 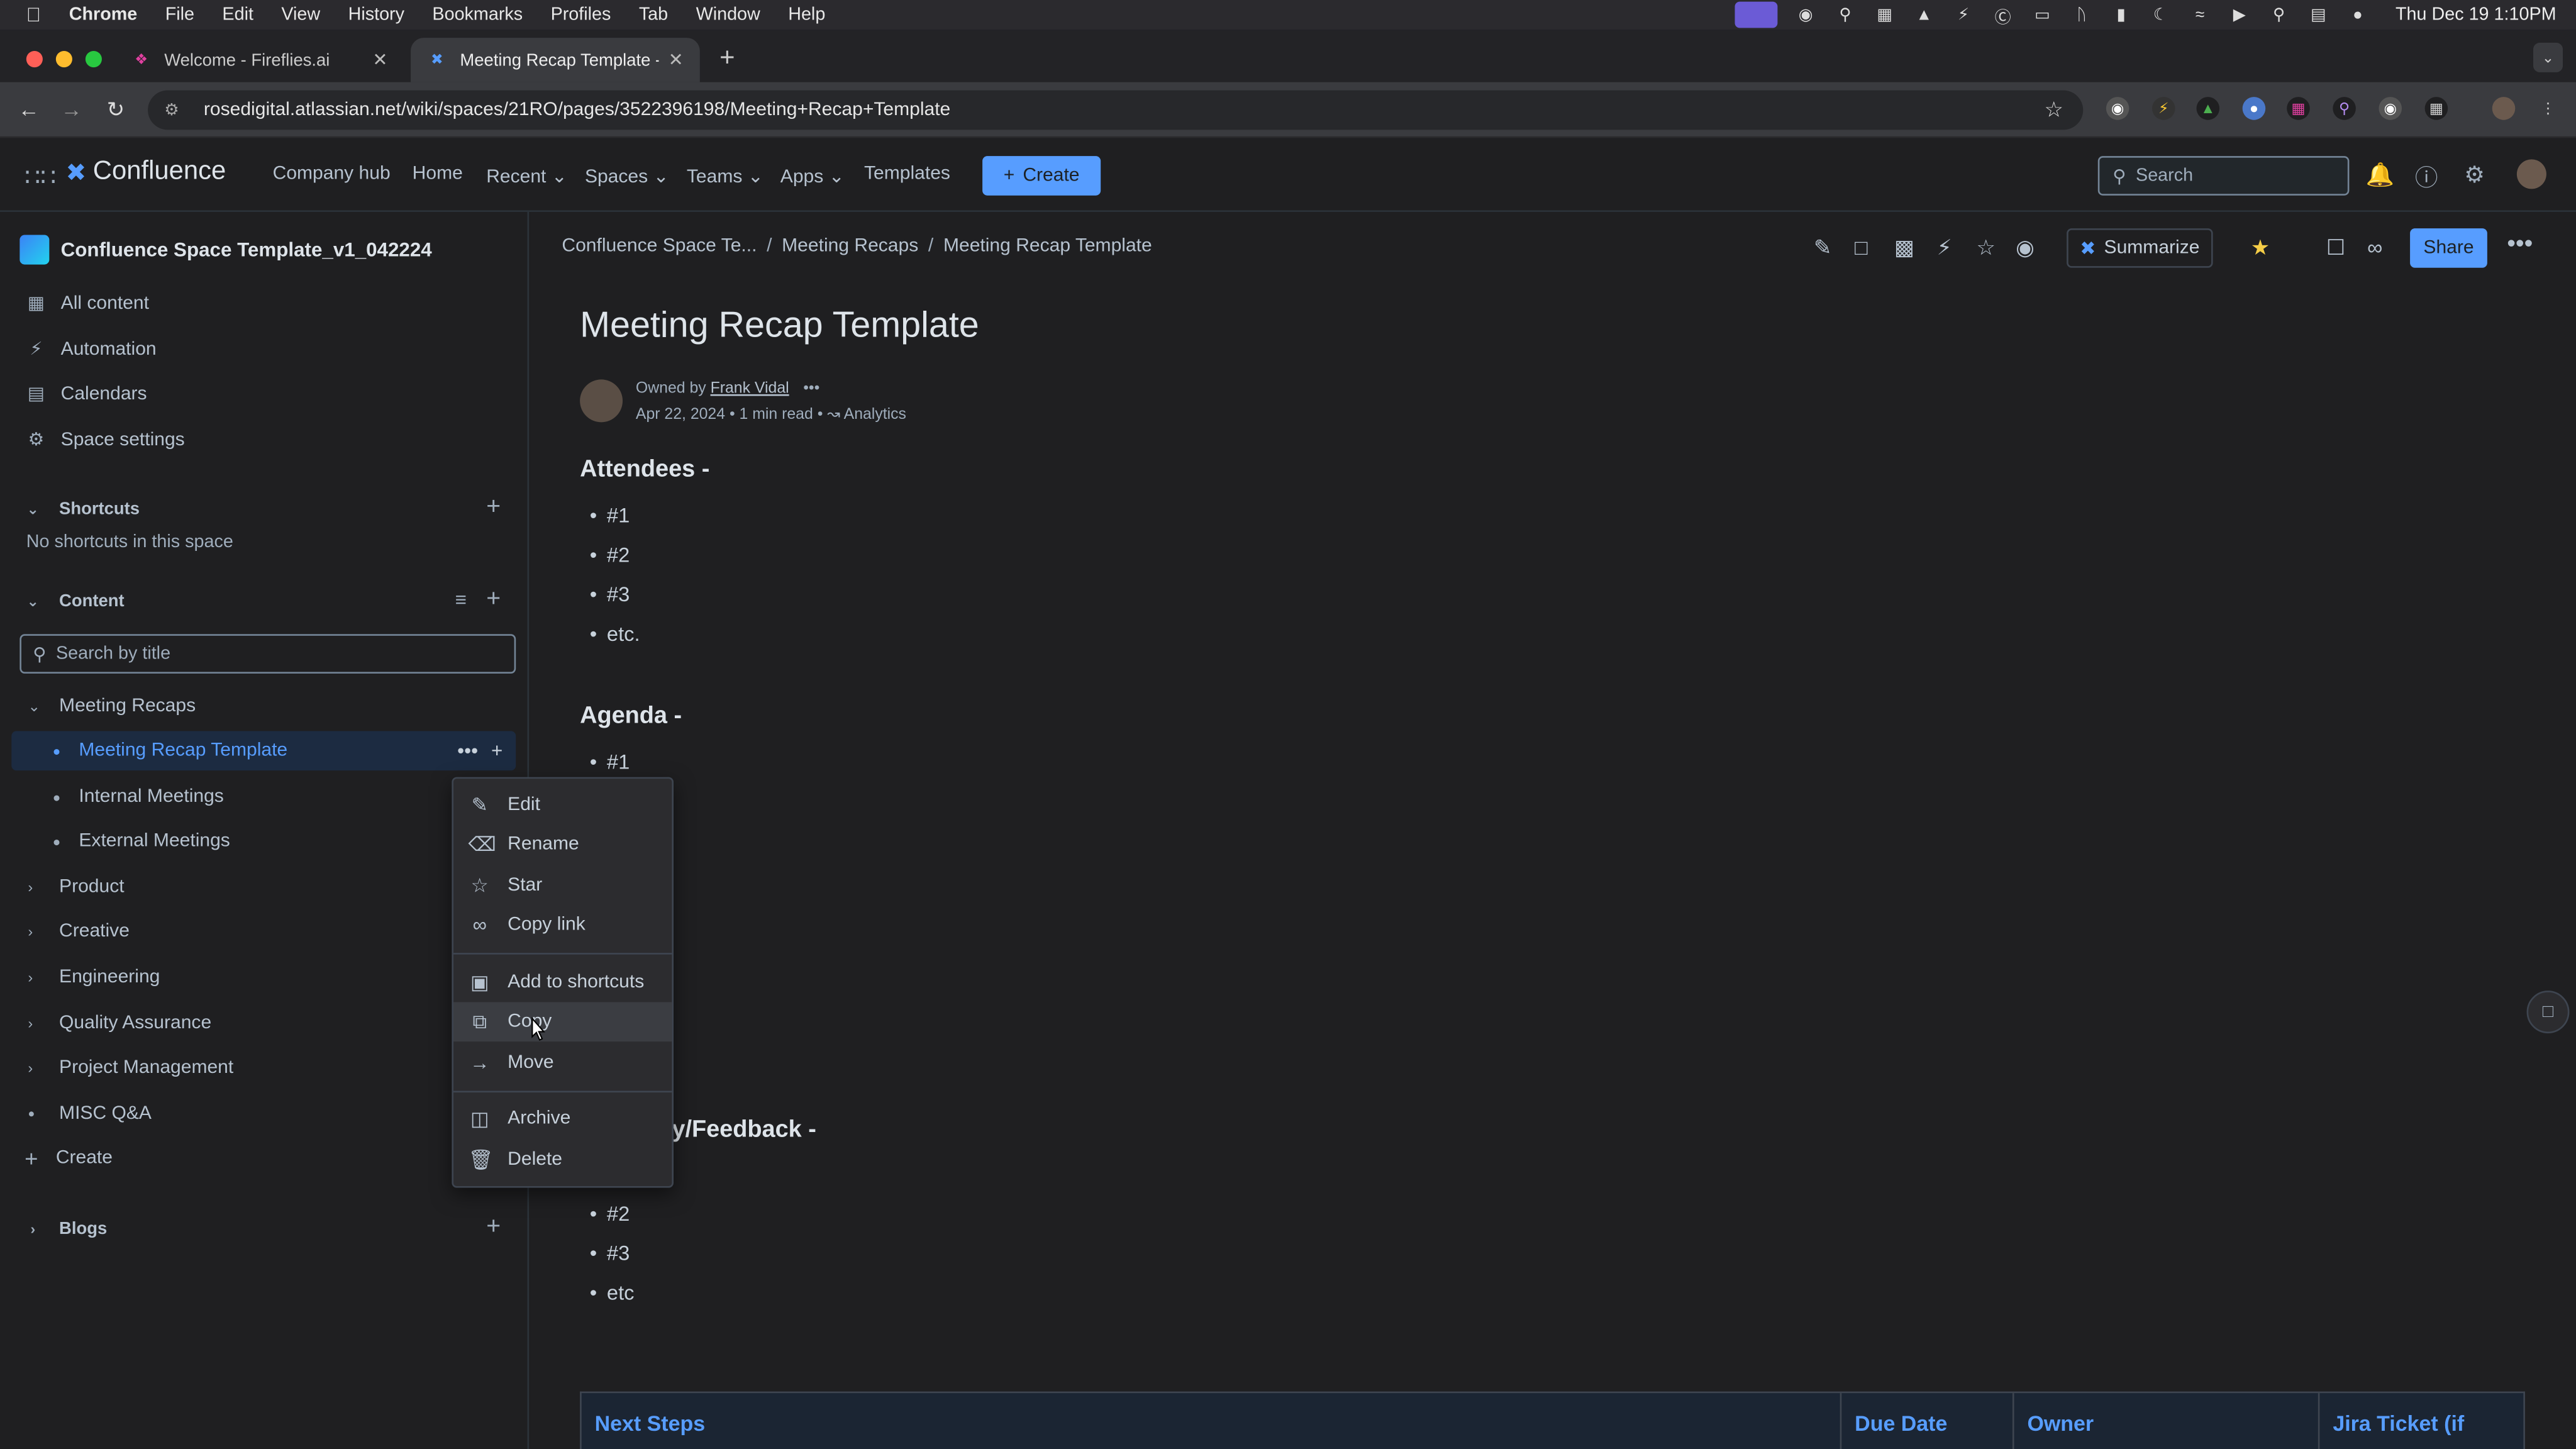 What do you see at coordinates (477, 15) in the screenshot?
I see `menu-bookmarks: Bookmarks` at bounding box center [477, 15].